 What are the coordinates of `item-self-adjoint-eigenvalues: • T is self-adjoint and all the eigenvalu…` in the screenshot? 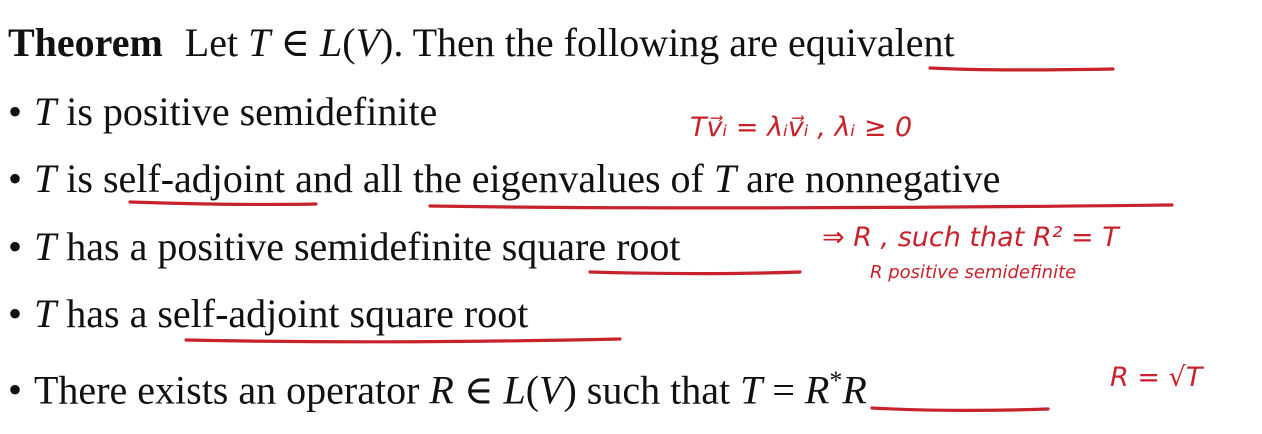 It's located at (504, 179).